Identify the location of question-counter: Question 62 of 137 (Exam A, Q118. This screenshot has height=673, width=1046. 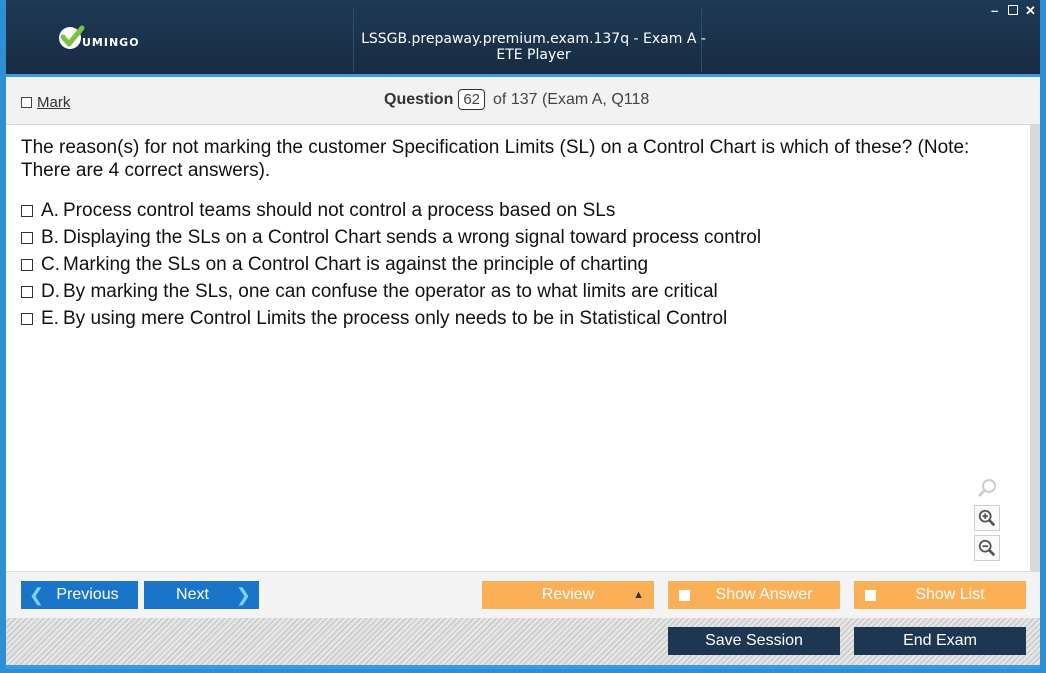
(516, 99).